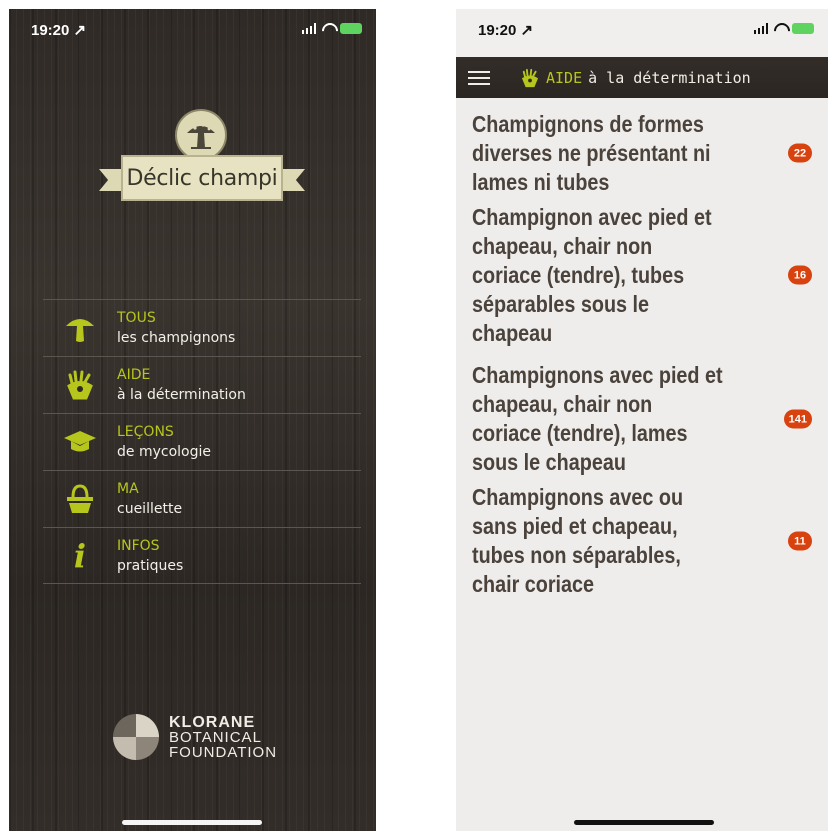 Image resolution: width=829 pixels, height=834 pixels. What do you see at coordinates (136, 318) in the screenshot?
I see `menu-title: TOUS` at bounding box center [136, 318].